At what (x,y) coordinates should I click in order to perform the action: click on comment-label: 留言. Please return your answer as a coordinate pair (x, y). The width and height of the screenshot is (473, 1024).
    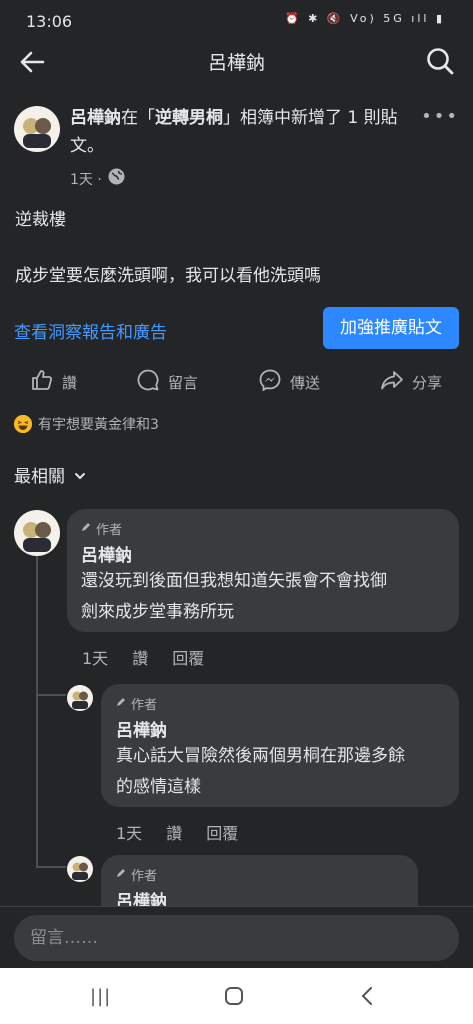
    Looking at the image, I should click on (183, 382).